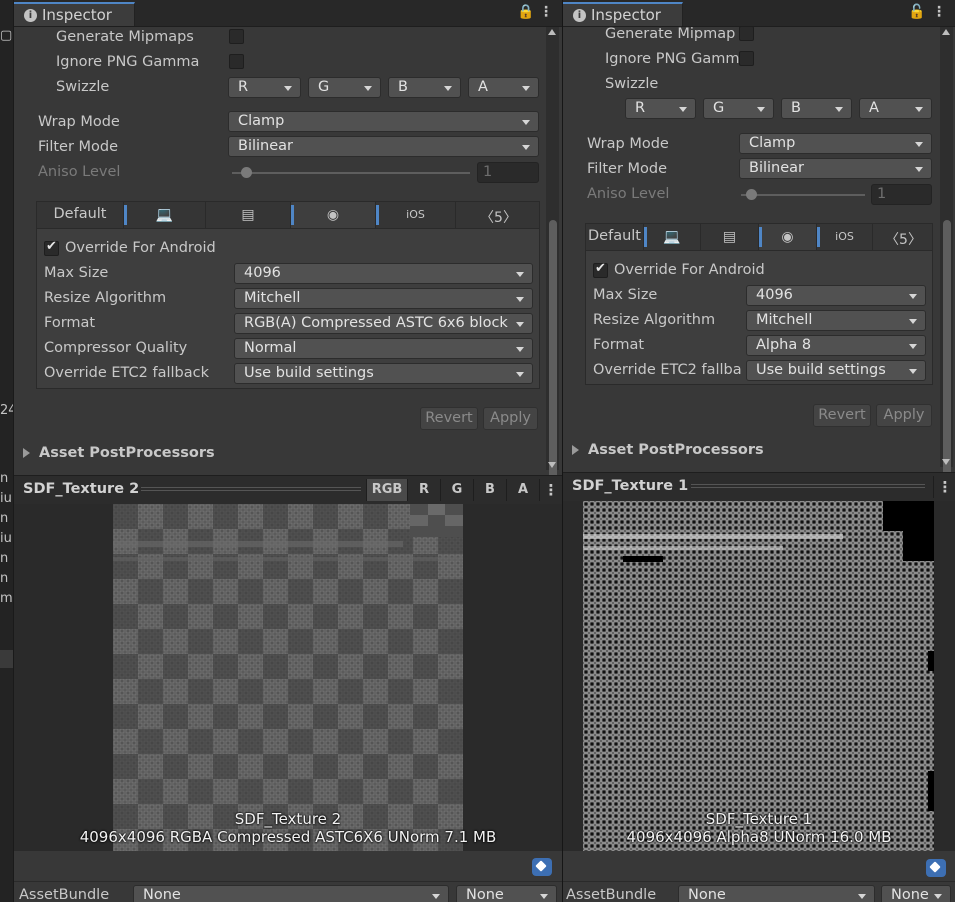  What do you see at coordinates (626, 15) in the screenshot?
I see `inspector-tab-label: Inspector` at bounding box center [626, 15].